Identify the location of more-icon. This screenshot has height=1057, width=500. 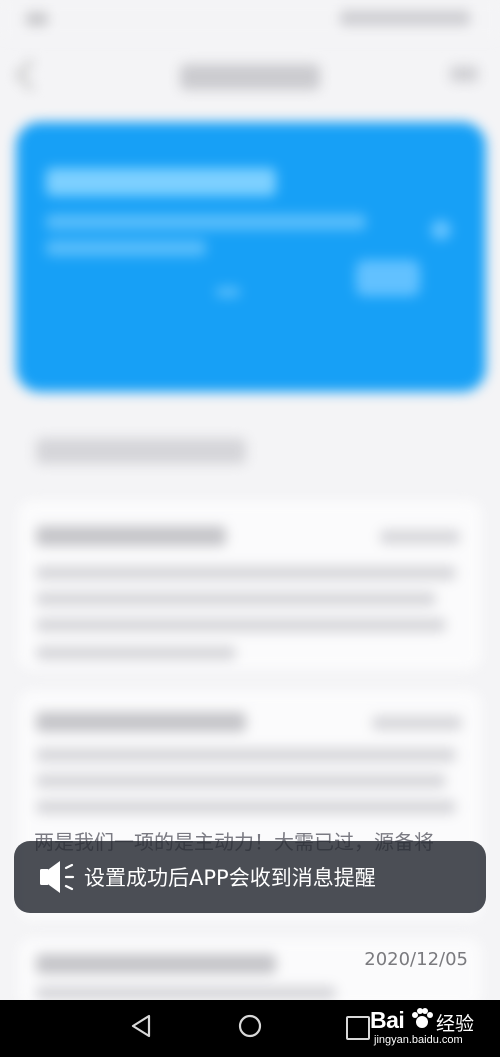
(464, 74).